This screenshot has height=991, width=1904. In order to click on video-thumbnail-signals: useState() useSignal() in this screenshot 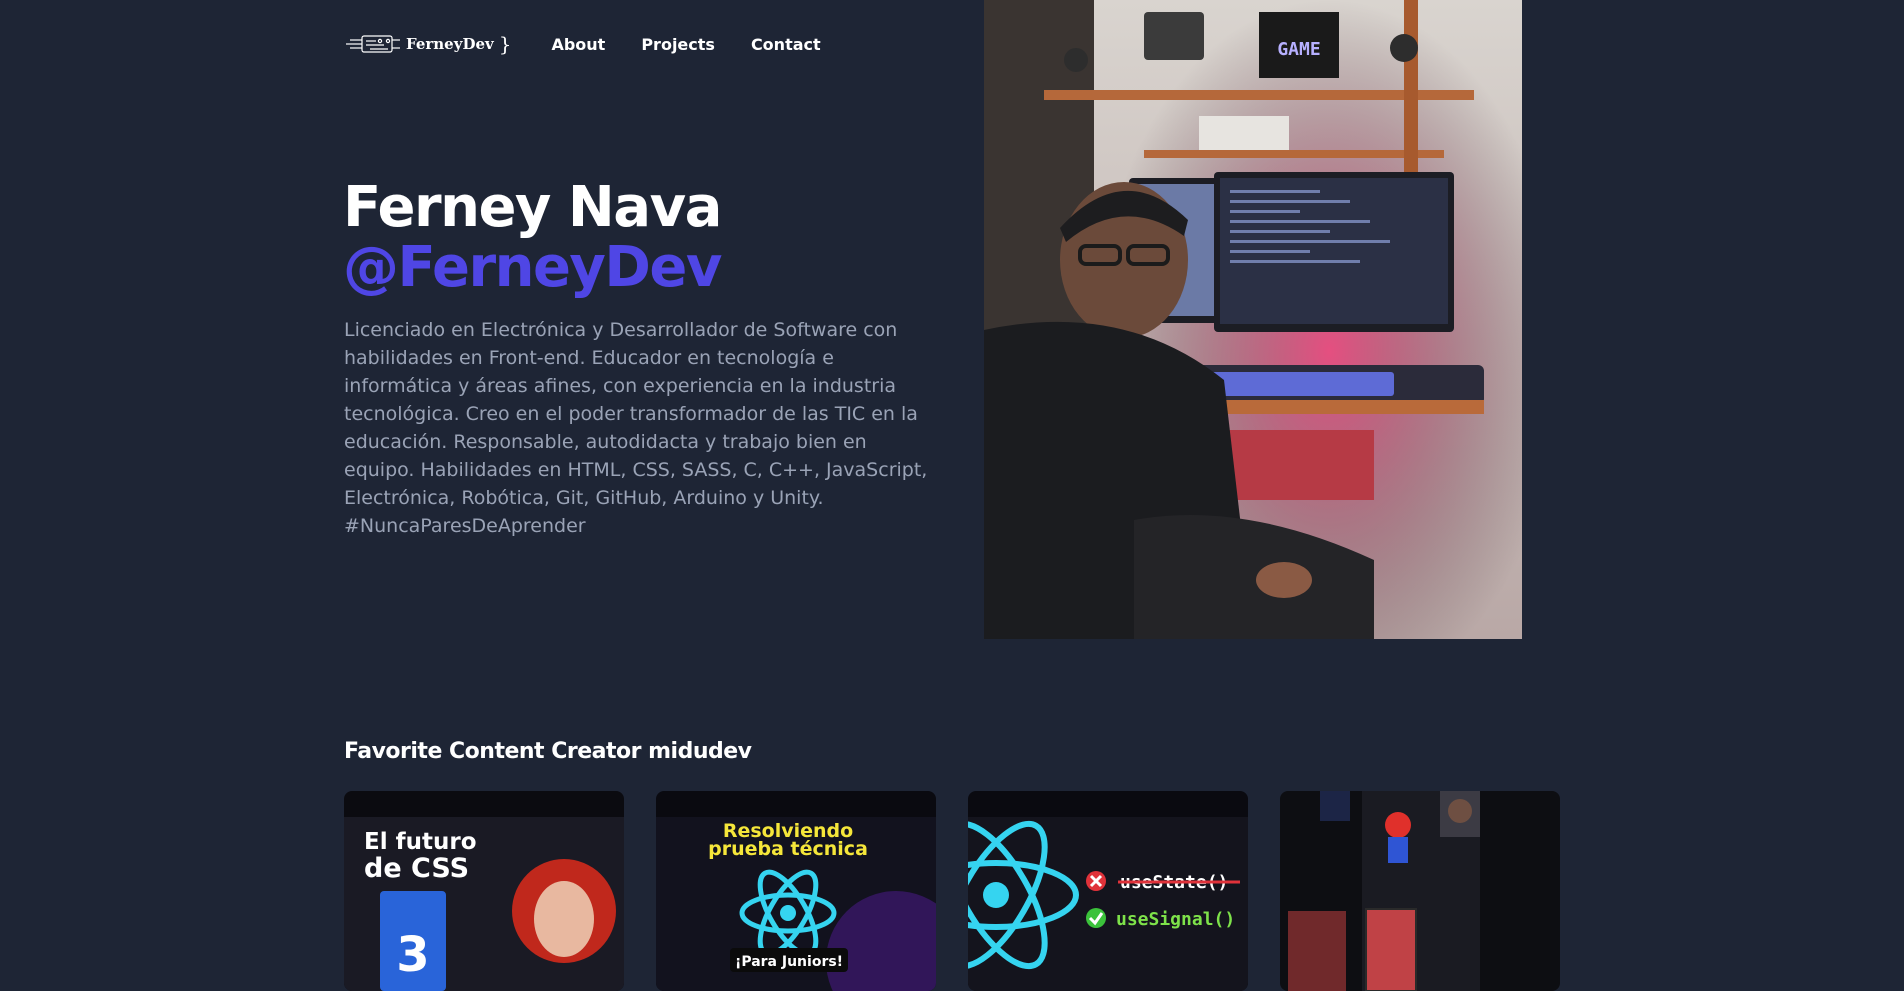, I will do `click(1108, 891)`.